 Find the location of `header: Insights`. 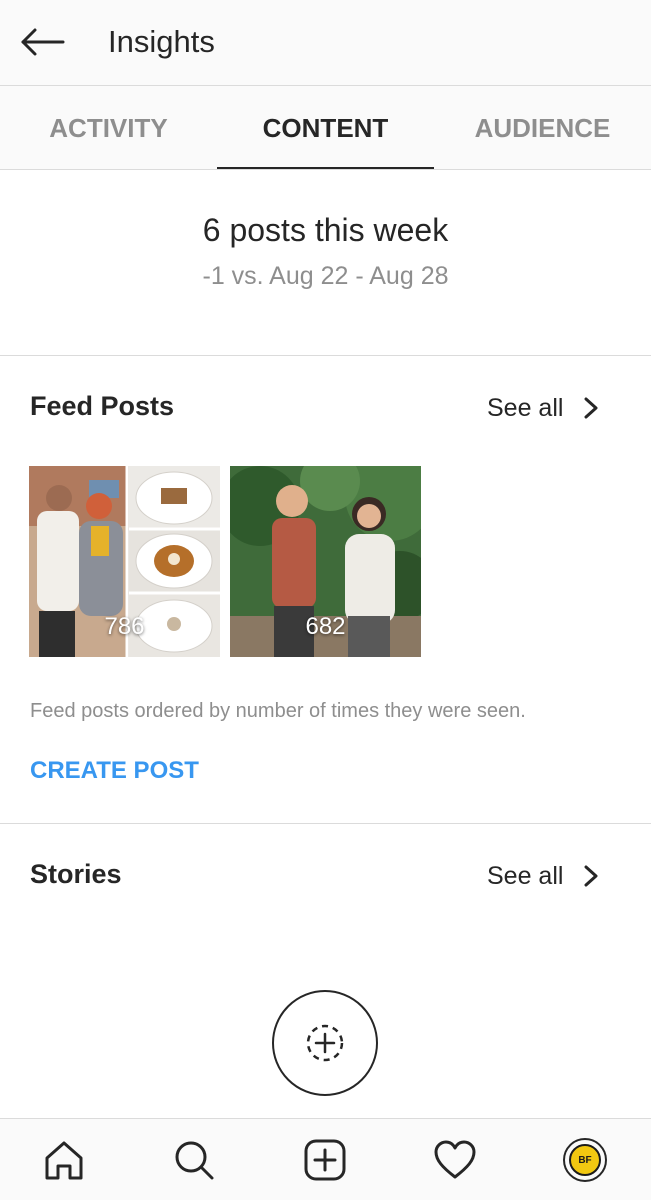

header: Insights is located at coordinates (325, 43).